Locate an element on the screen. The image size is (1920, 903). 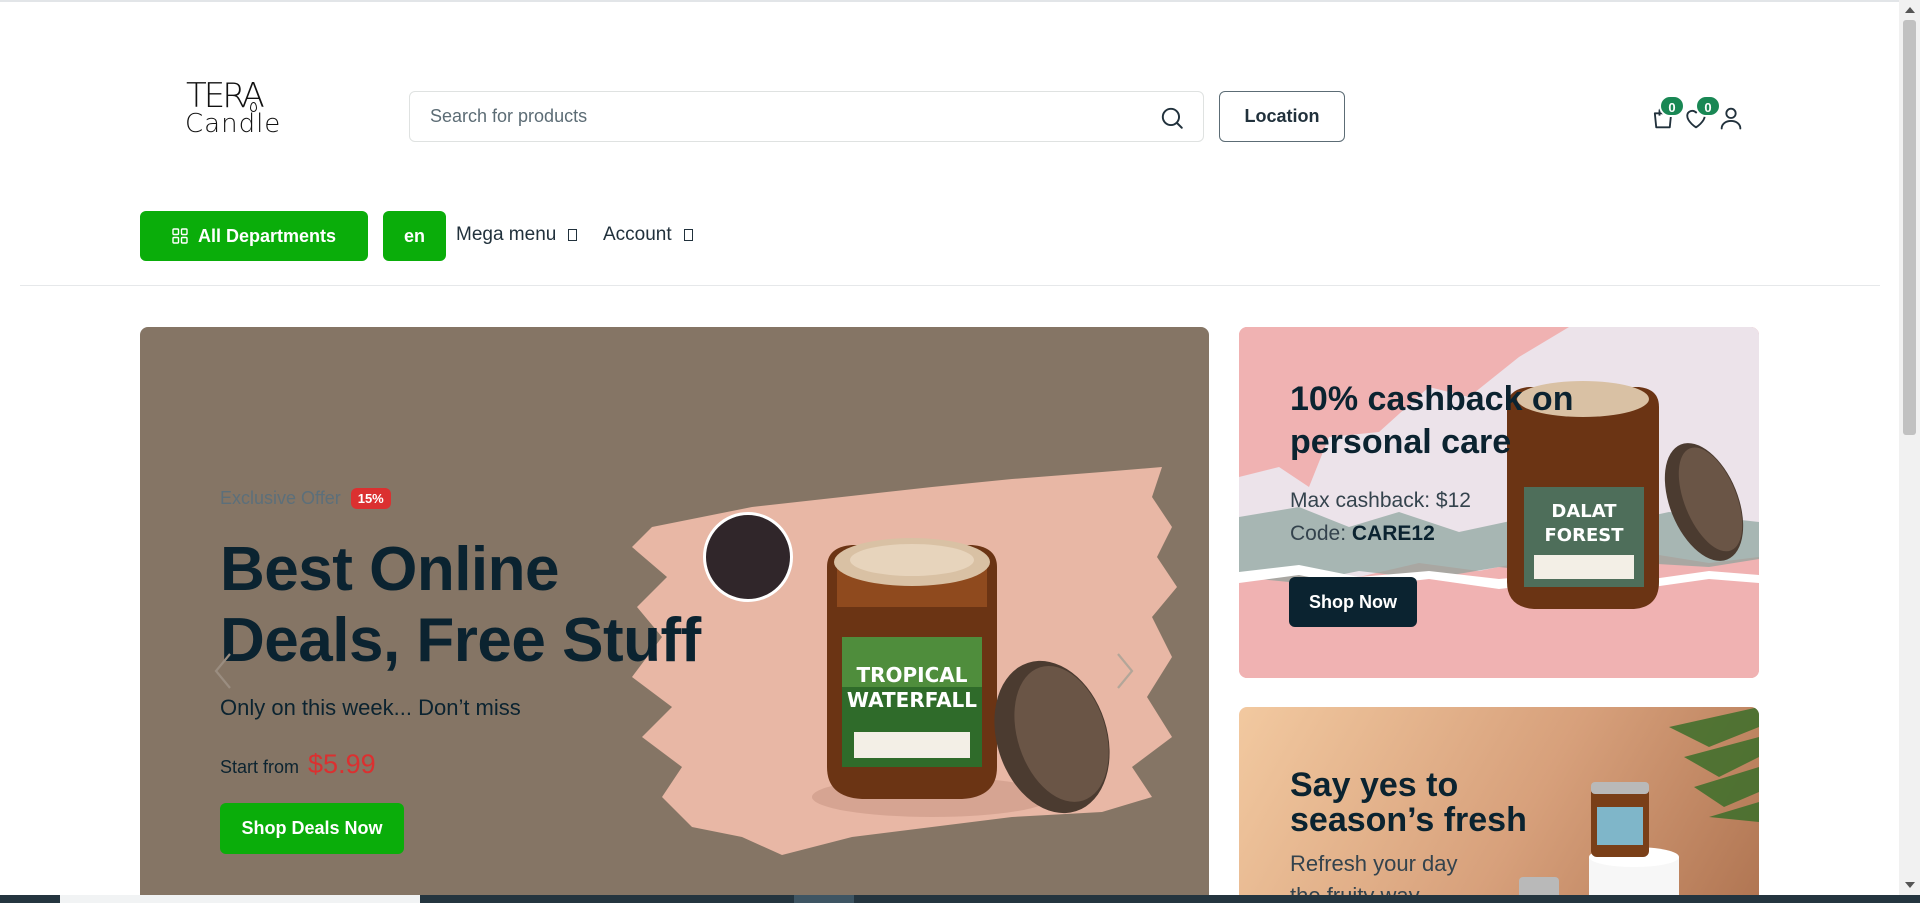
promo-card-line-1: Refresh your day is located at coordinates (1374, 863).